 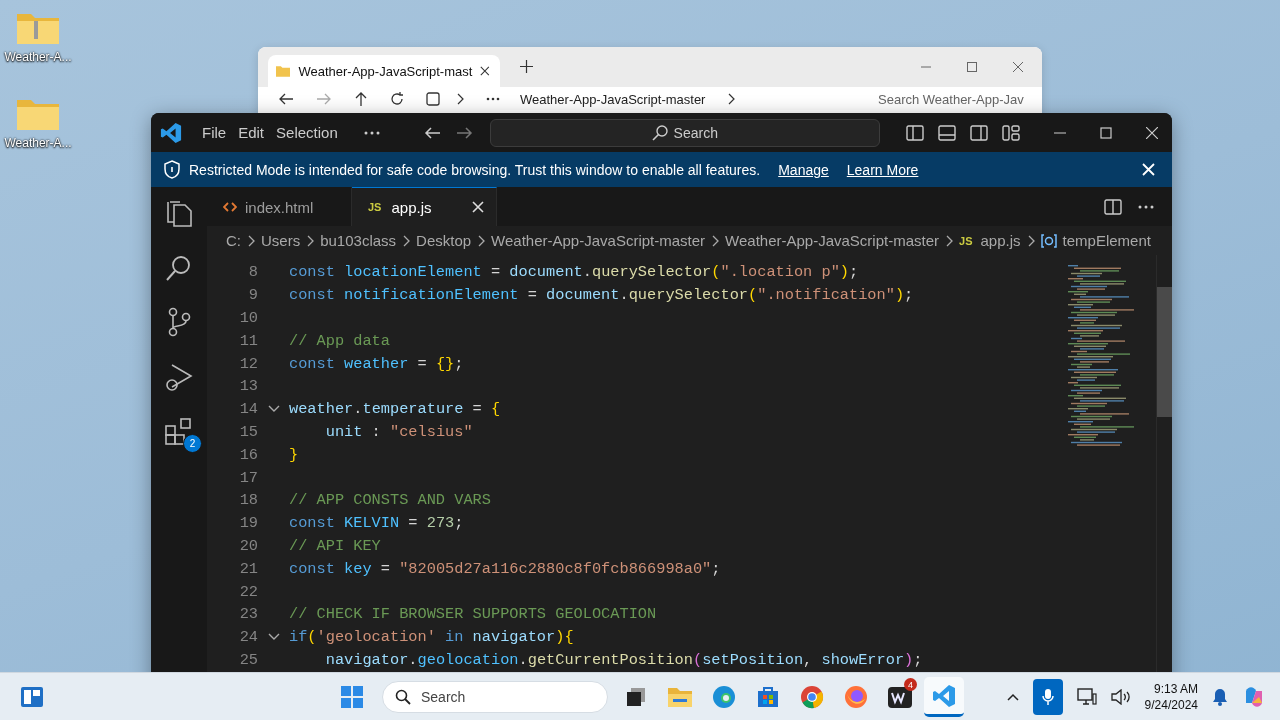 I want to click on split-editor-icon, so click(x=1113, y=206).